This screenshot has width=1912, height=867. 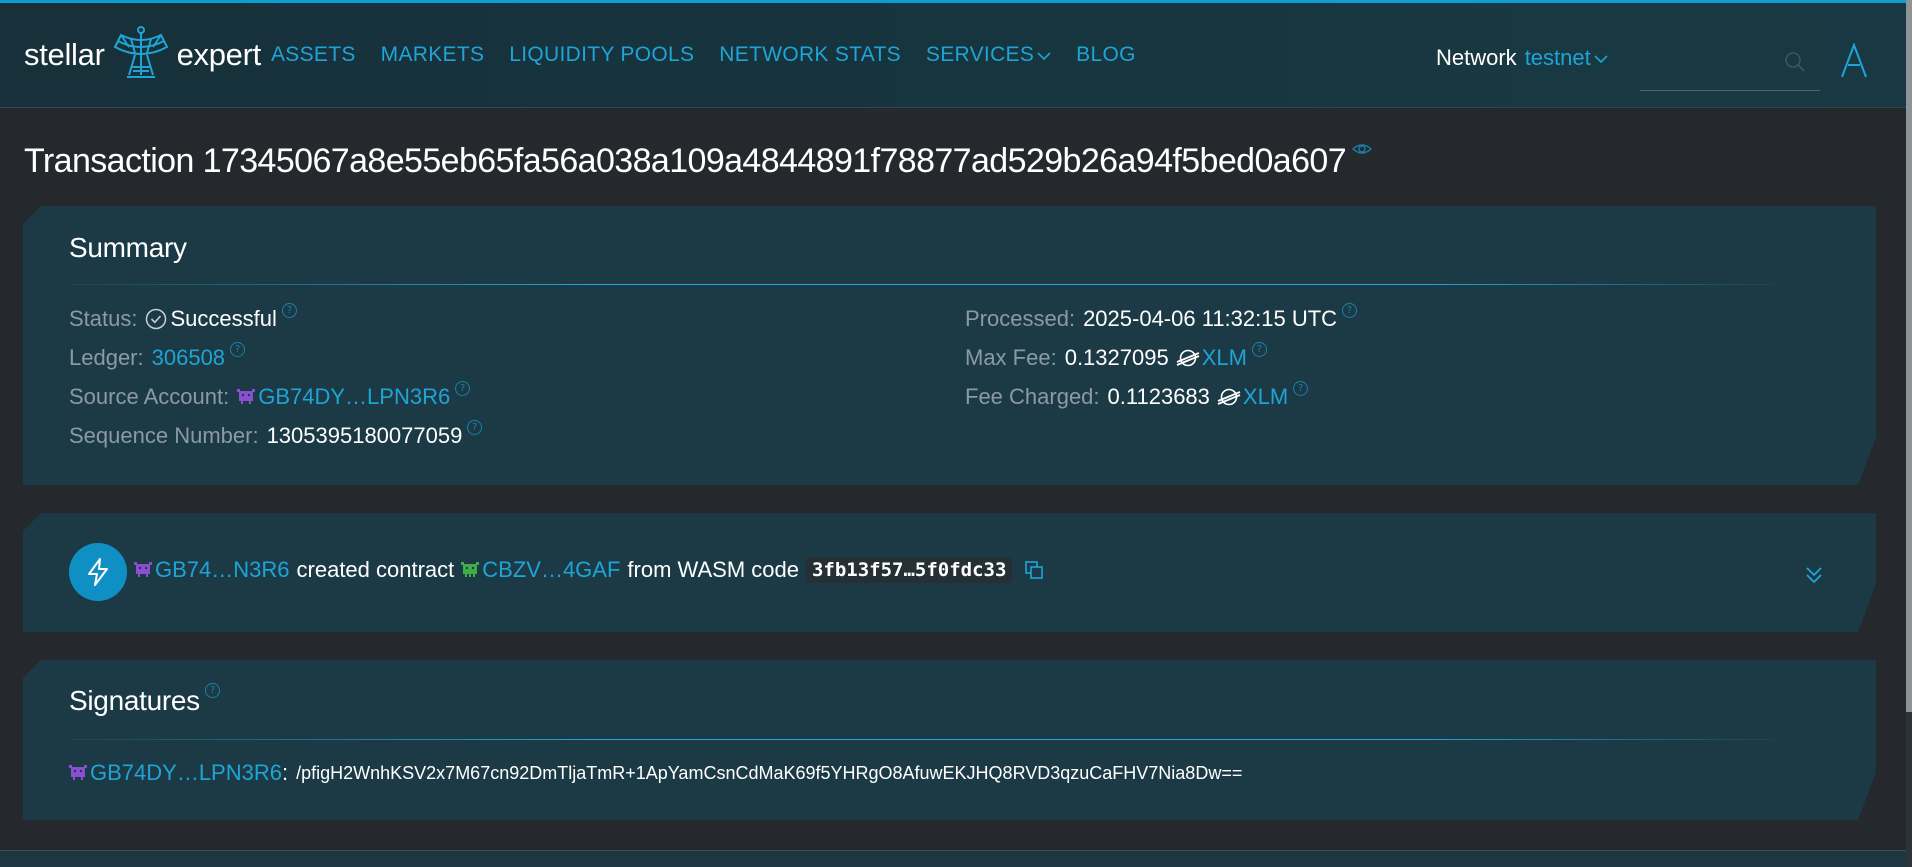 What do you see at coordinates (313, 55) in the screenshot?
I see `nav-assets: ASSETS` at bounding box center [313, 55].